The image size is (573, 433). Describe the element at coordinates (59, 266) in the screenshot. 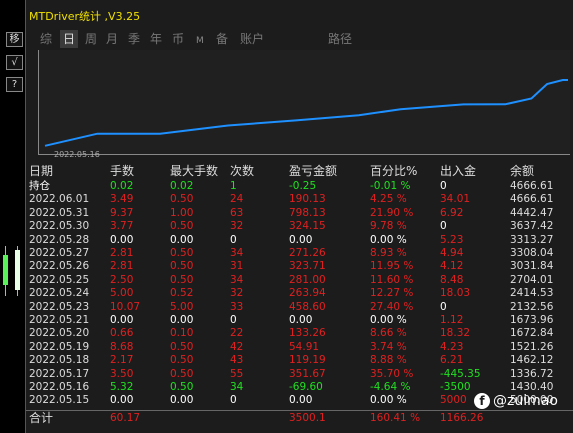

I see `cell-date: 2022.05.26` at that location.